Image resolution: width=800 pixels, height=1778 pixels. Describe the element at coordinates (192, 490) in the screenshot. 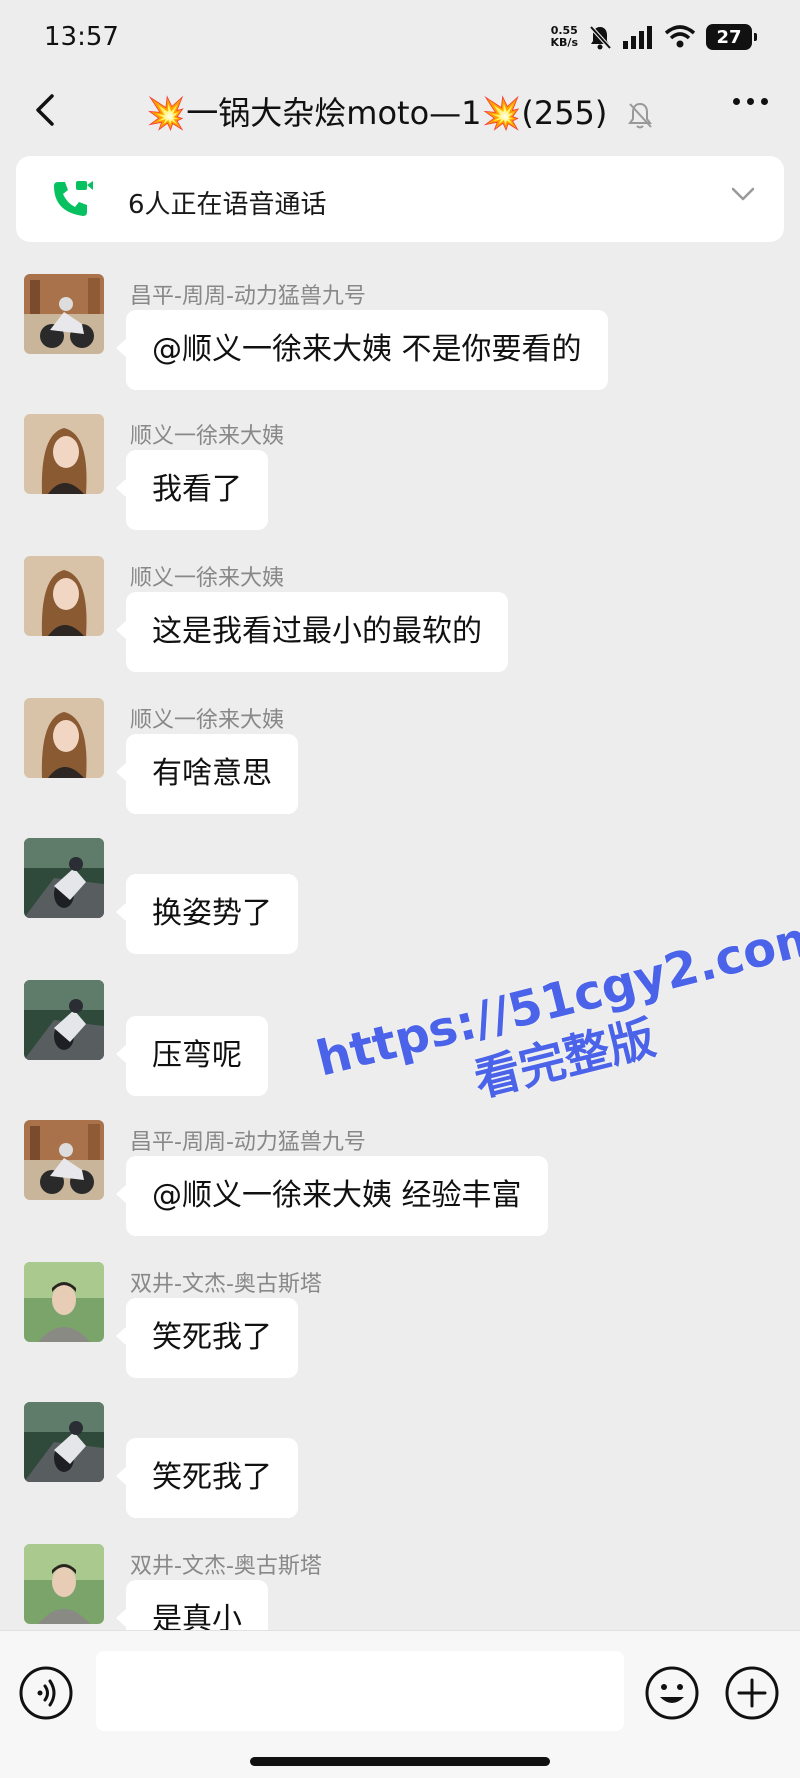

I see `message-bubble: 我看了` at that location.